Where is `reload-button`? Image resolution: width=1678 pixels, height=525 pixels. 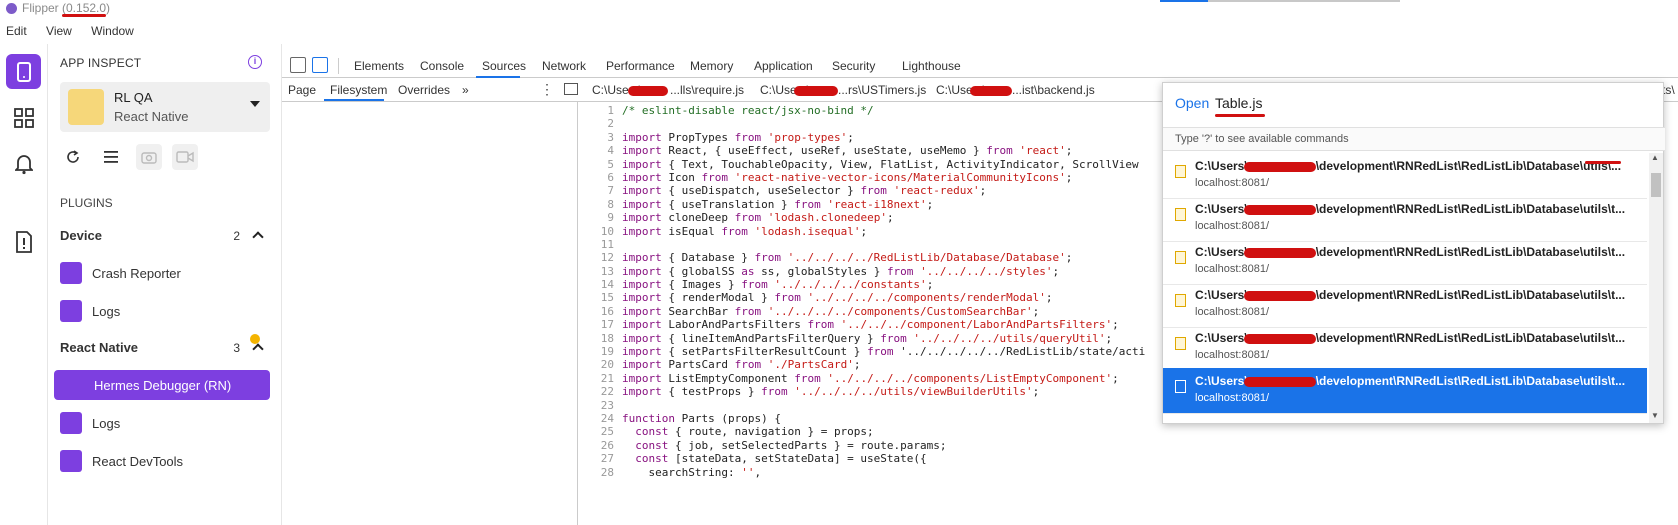
reload-button is located at coordinates (73, 157).